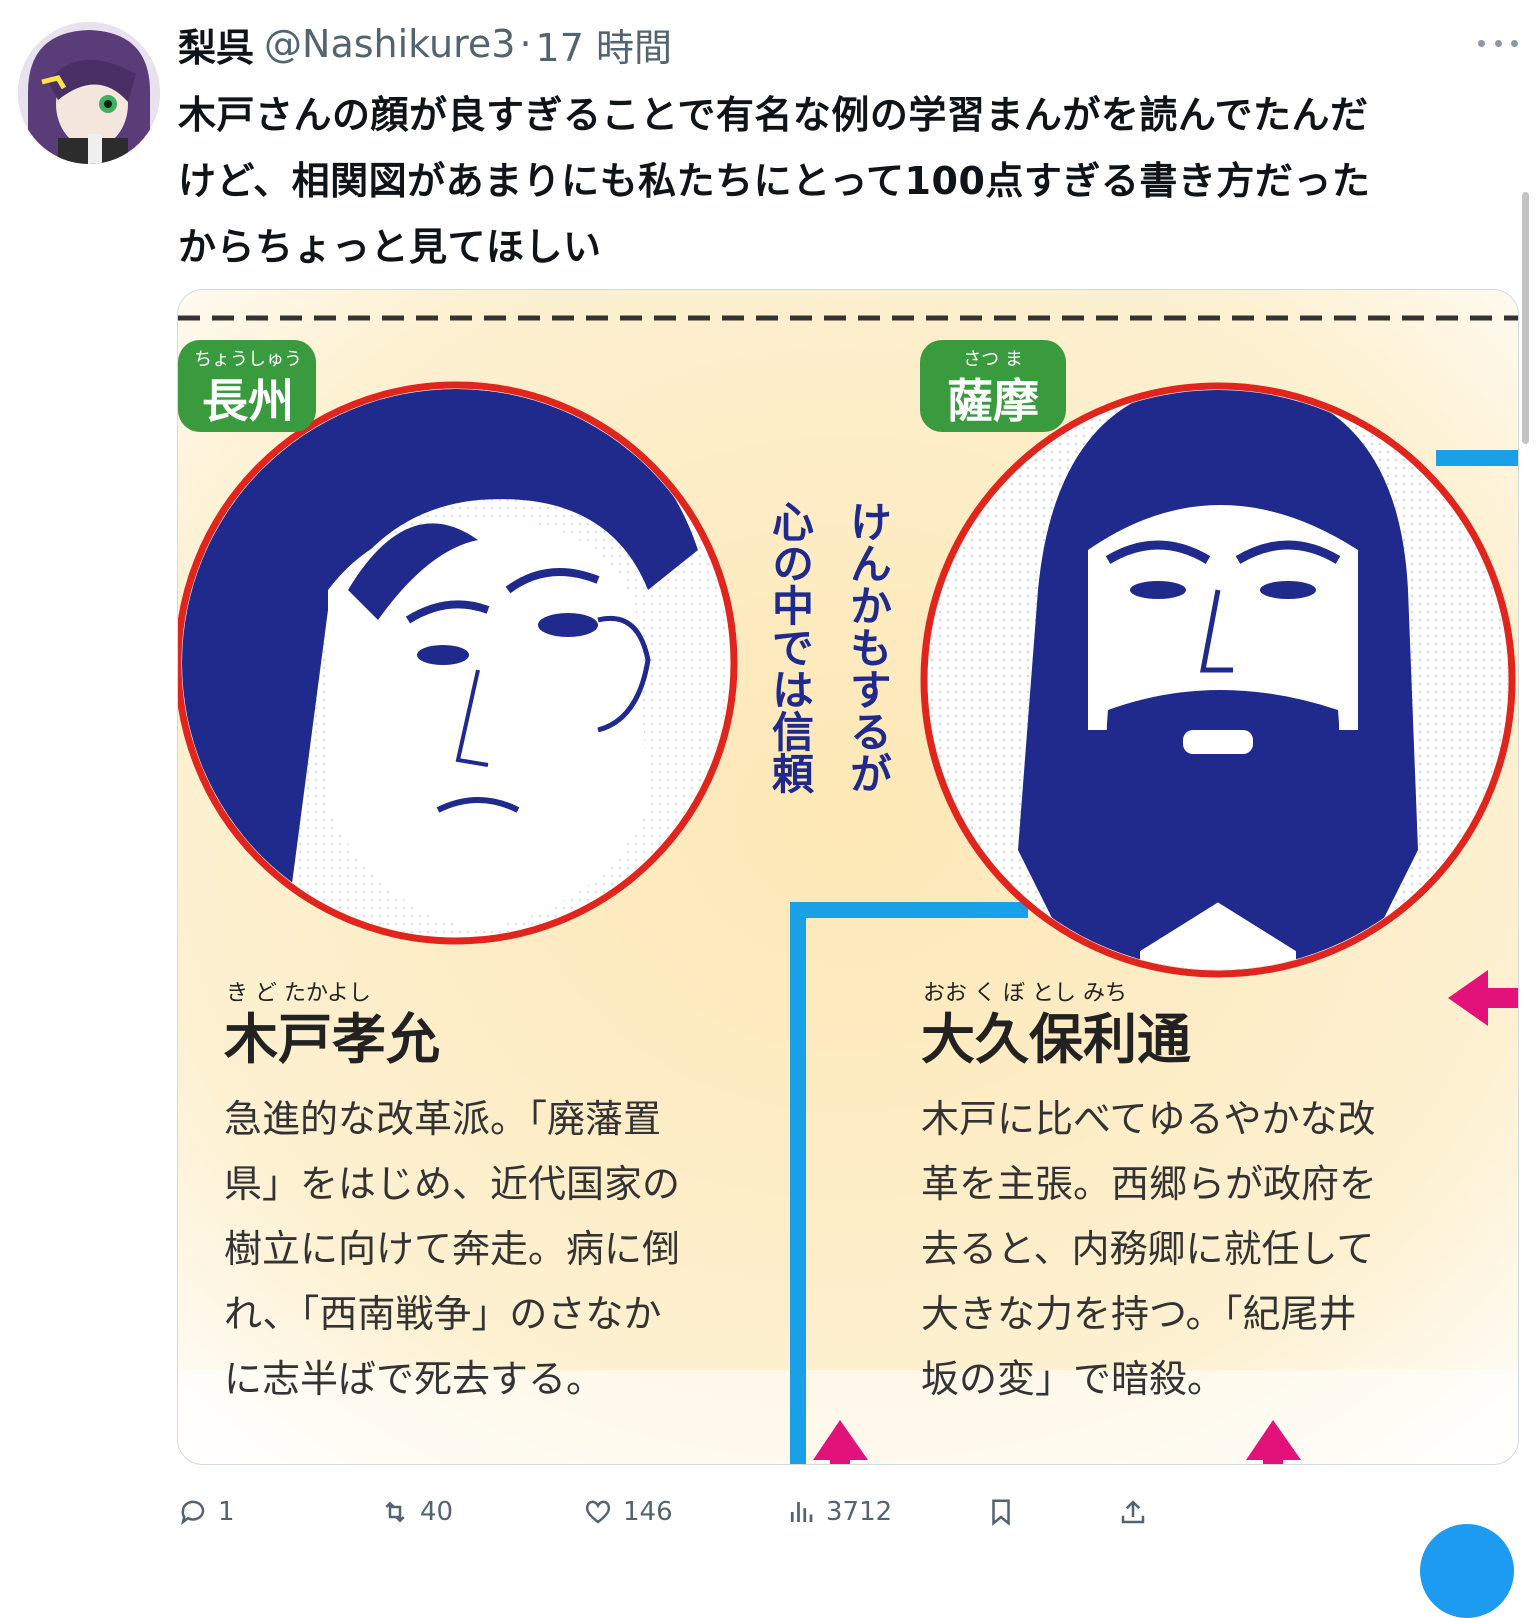 The height and width of the screenshot is (1618, 1536). What do you see at coordinates (452, 1184) in the screenshot?
I see `description-line: 県」をはじめ、近代国家の` at bounding box center [452, 1184].